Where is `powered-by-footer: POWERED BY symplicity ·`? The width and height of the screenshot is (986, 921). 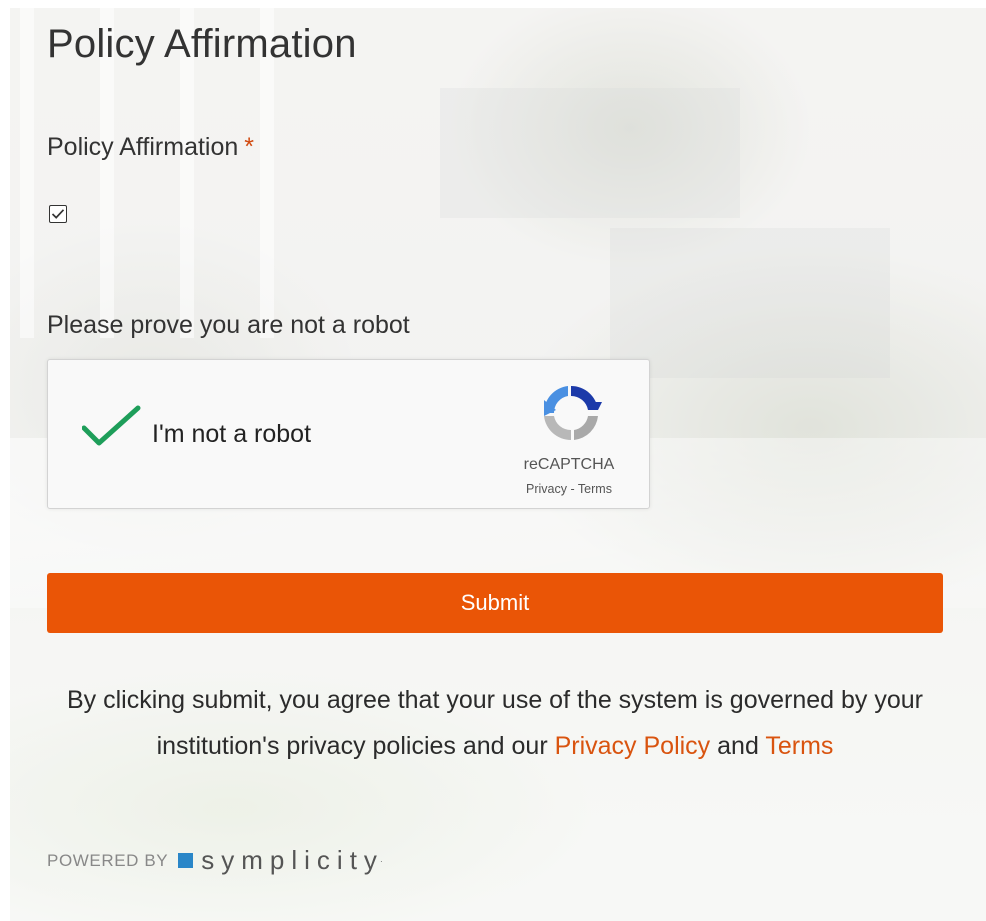 powered-by-footer: POWERED BY symplicity · is located at coordinates (215, 860).